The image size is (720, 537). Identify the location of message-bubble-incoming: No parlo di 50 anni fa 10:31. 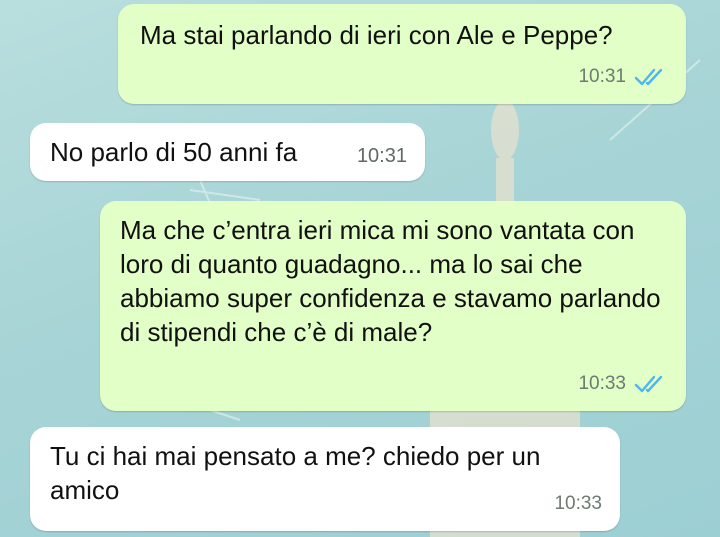
(227, 152).